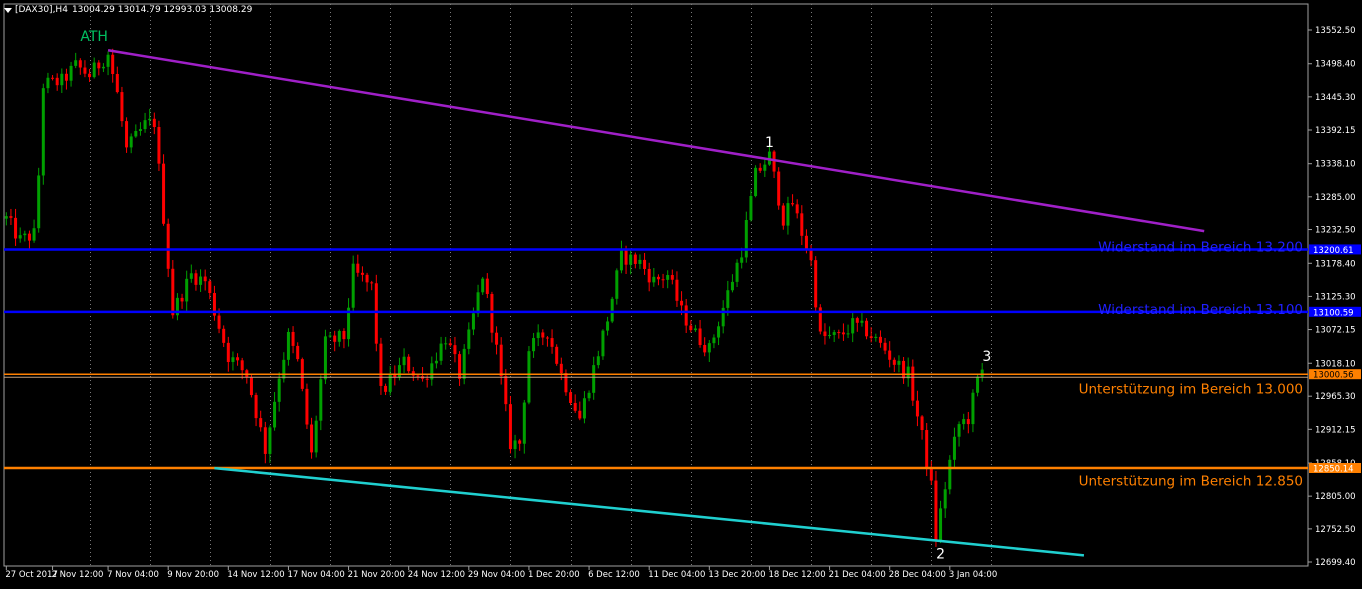  Describe the element at coordinates (255, 575) in the screenshot. I see `time-label-4: 14 Nov 12:00` at that location.